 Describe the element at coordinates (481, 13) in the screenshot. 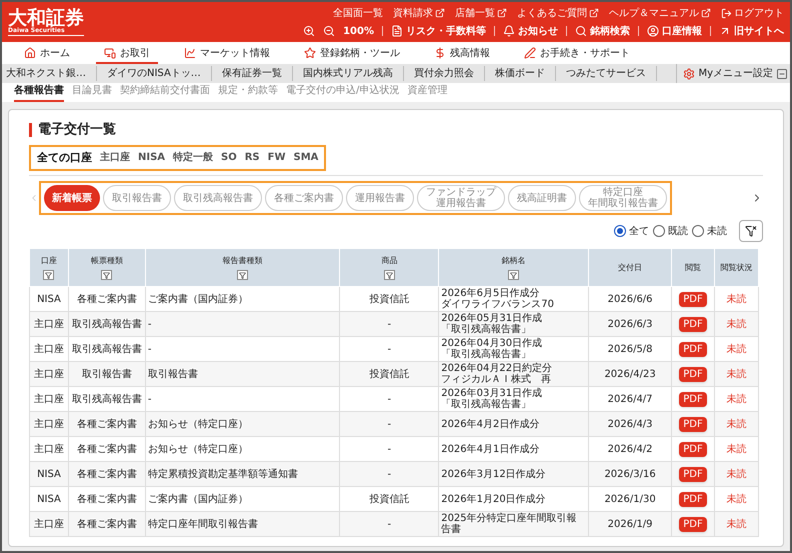

I see `header-link: 店舗一覧` at that location.